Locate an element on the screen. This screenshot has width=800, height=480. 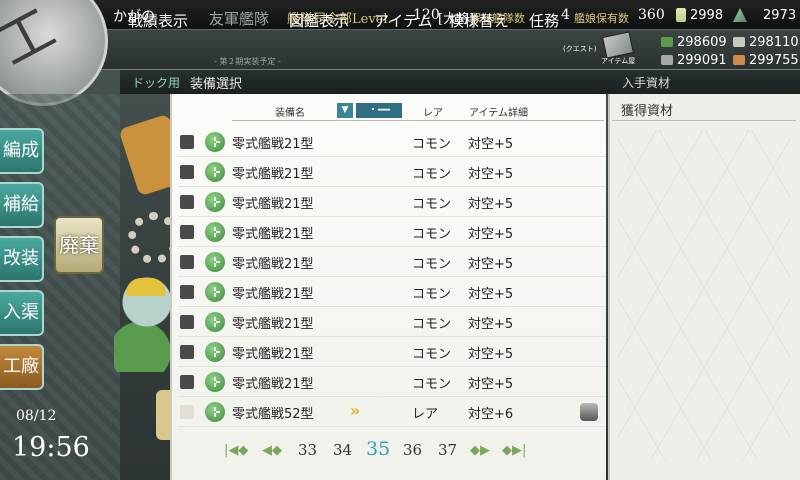
scrap-button: 廃棄 is located at coordinates (79, 245).